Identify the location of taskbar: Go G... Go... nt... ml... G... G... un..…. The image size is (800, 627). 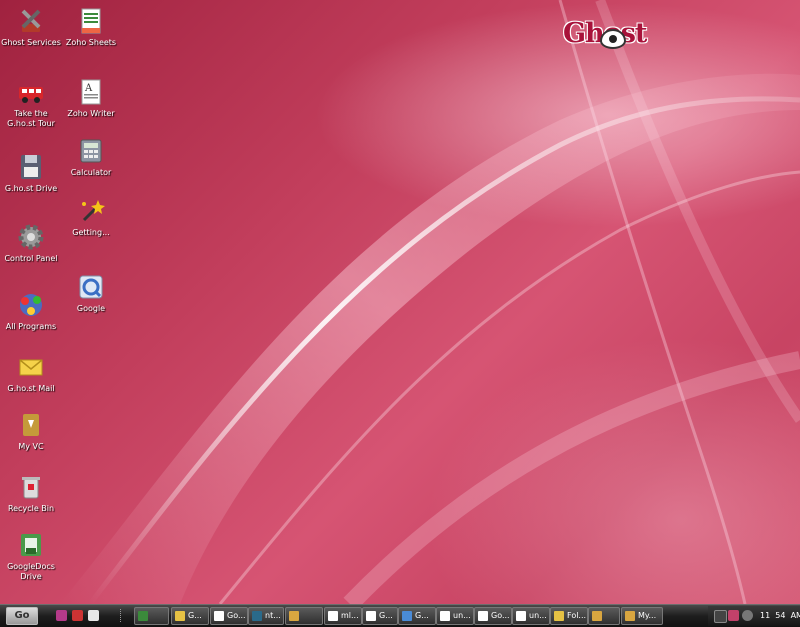
(400, 615).